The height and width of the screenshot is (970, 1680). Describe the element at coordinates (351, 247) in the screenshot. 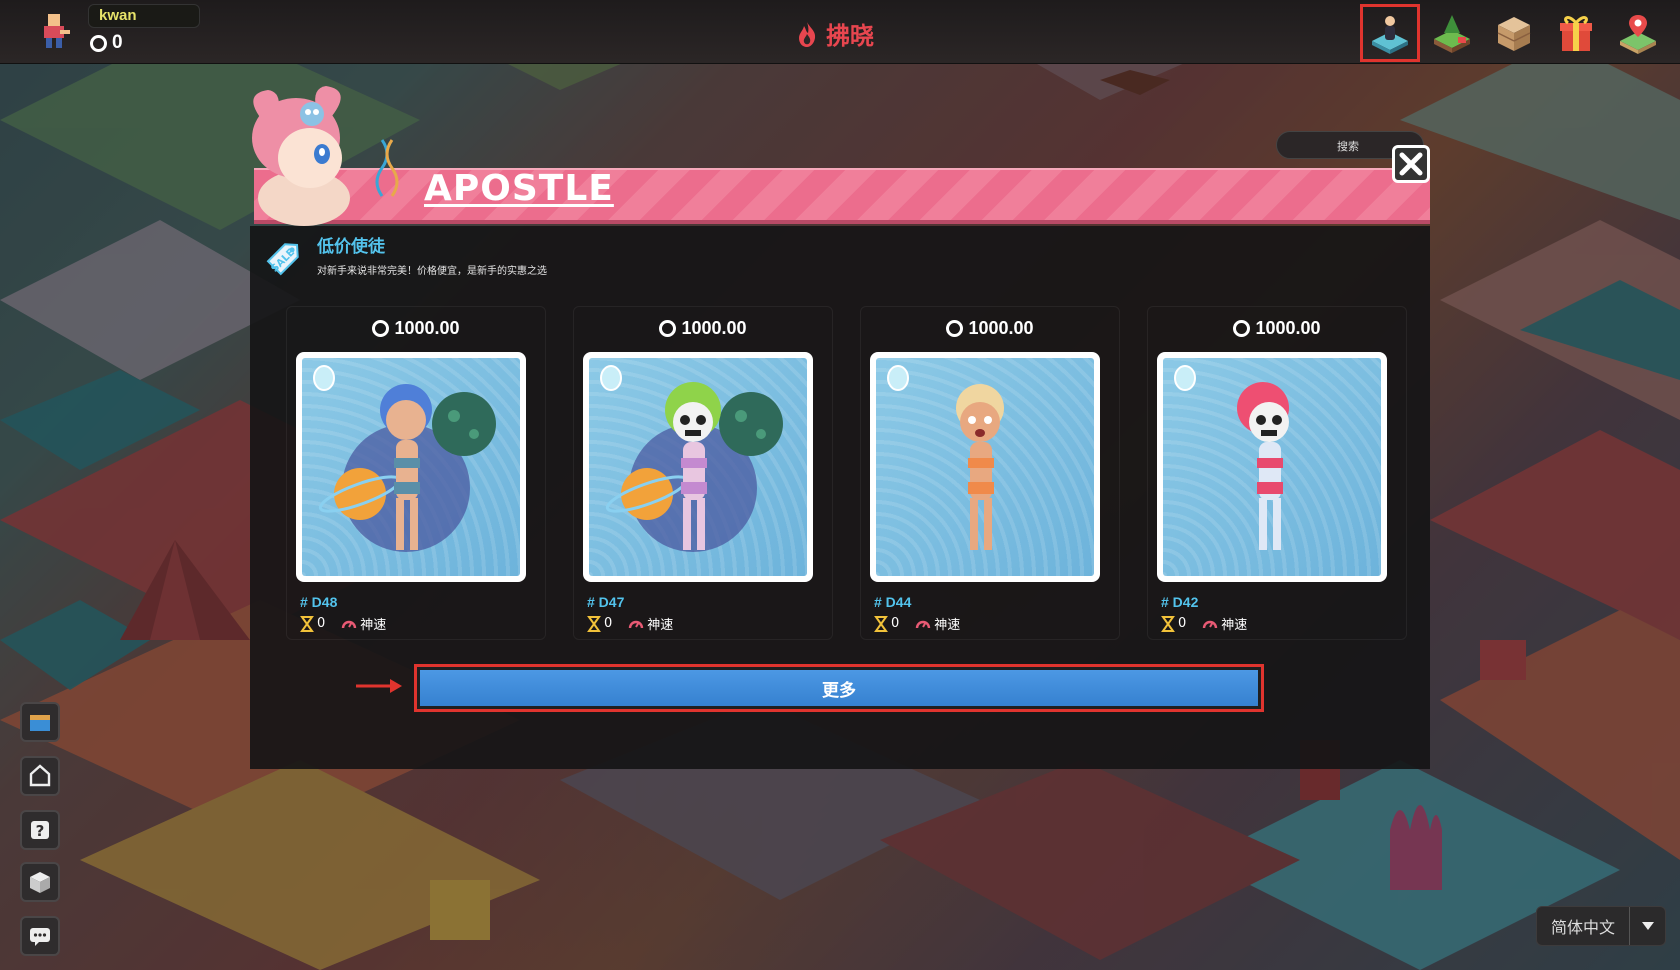

I see `section-title: 低价使徒` at that location.